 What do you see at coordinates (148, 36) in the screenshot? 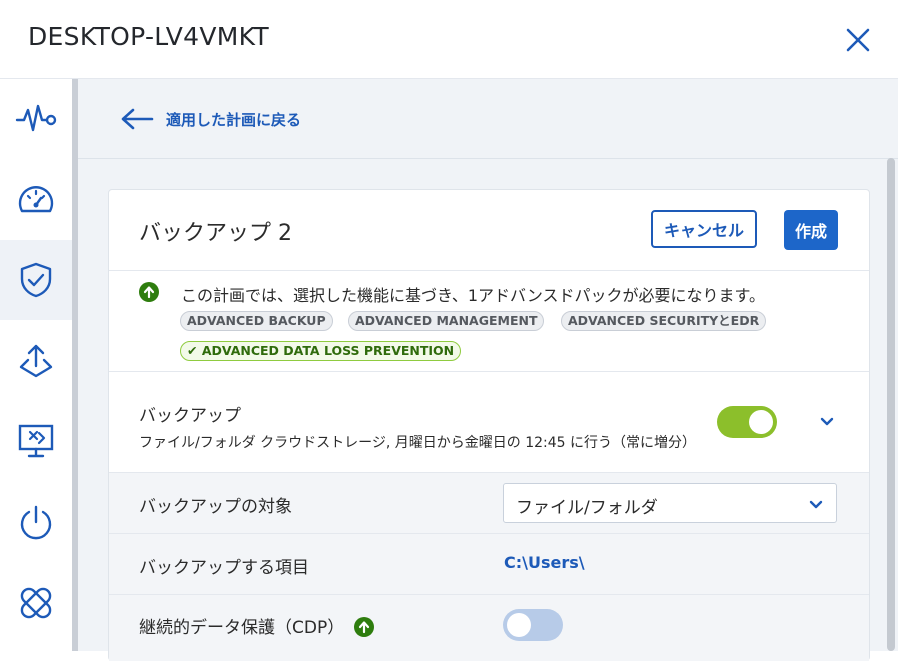
I see `window-title: DESKTOP-LV4VMKT` at bounding box center [148, 36].